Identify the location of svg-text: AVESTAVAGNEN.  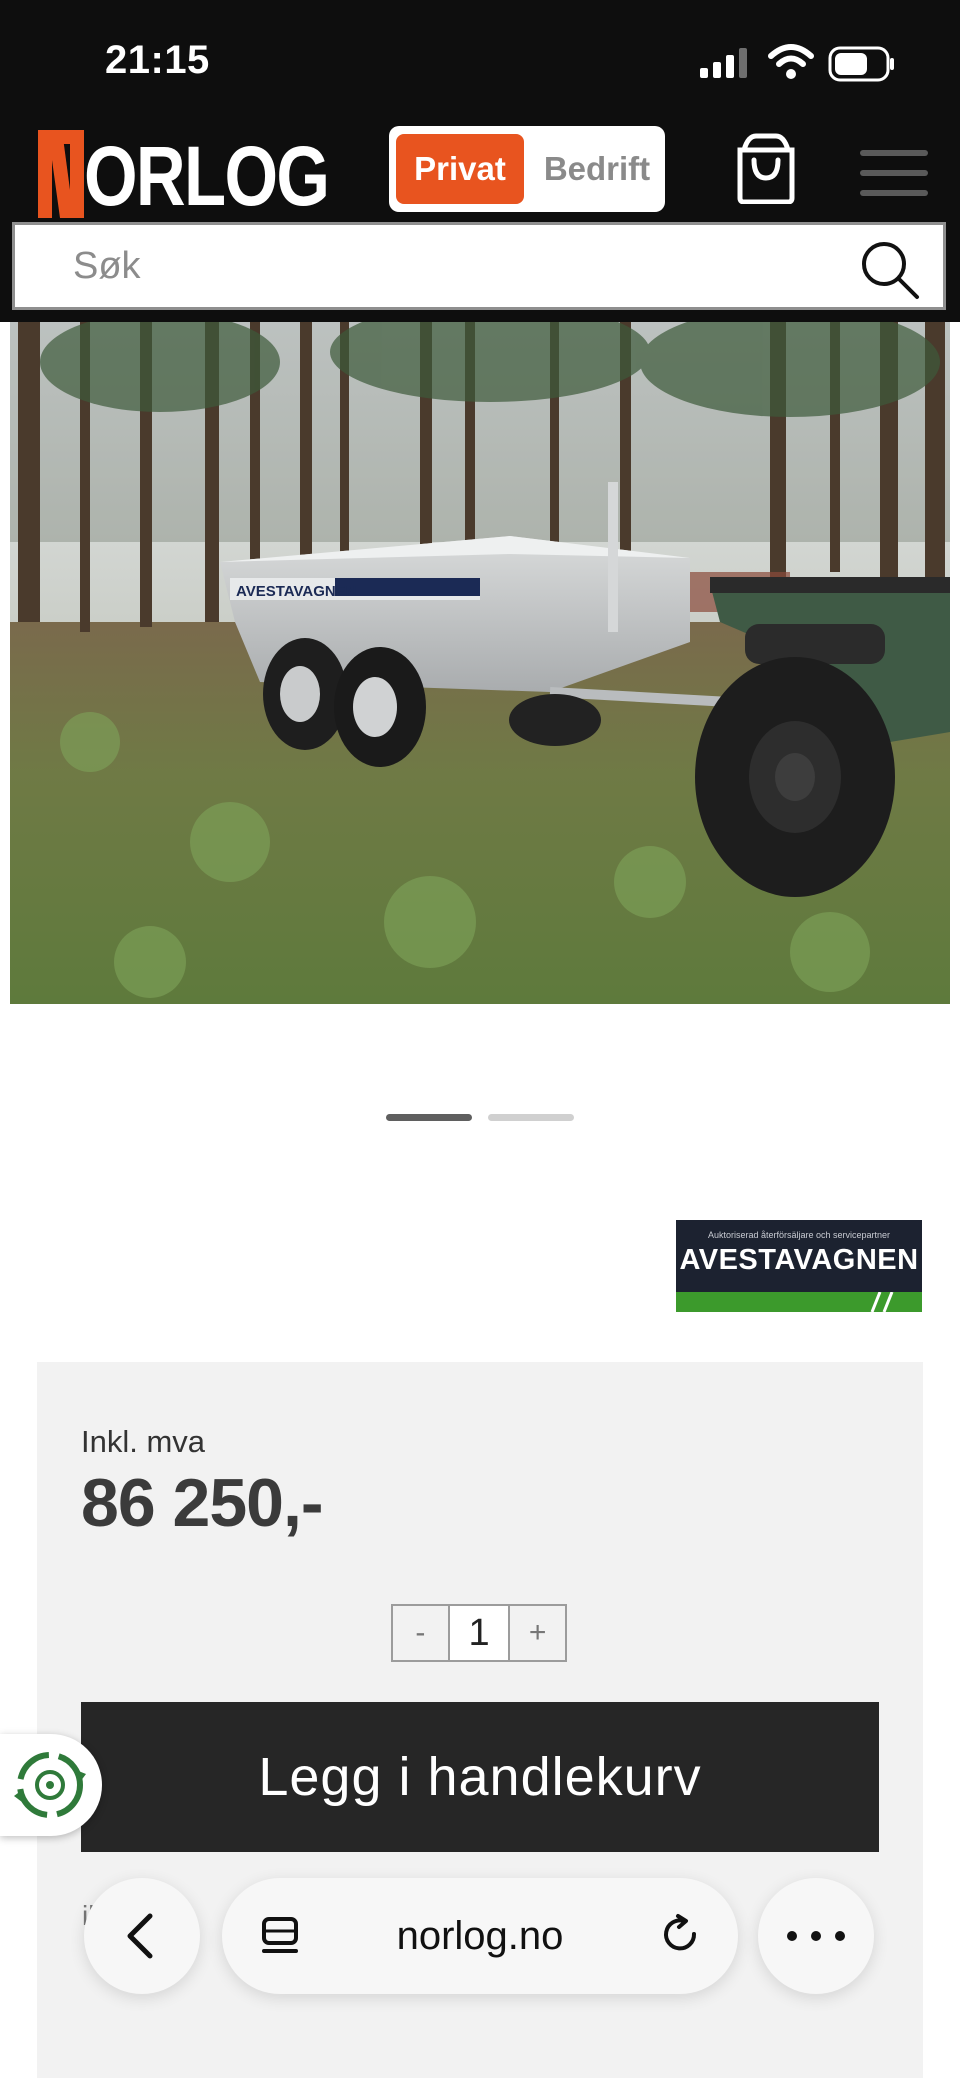
(296, 591).